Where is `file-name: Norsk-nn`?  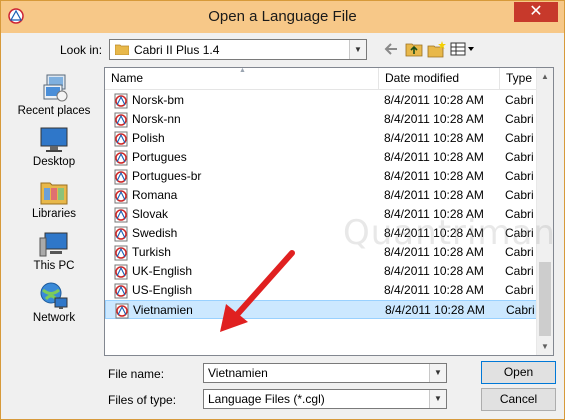
file-name: Norsk-nn is located at coordinates (156, 119).